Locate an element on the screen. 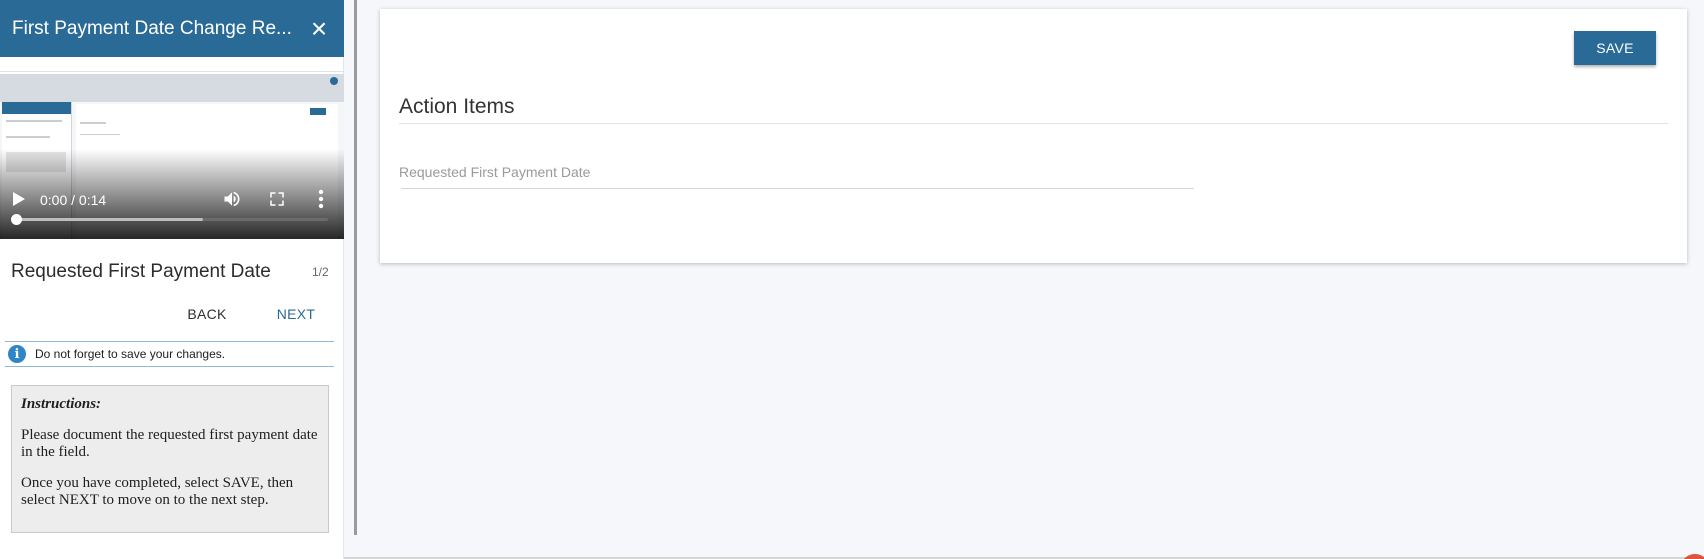 This screenshot has width=1704, height=559. notice-text: Do not forget to save your changes. is located at coordinates (130, 354).